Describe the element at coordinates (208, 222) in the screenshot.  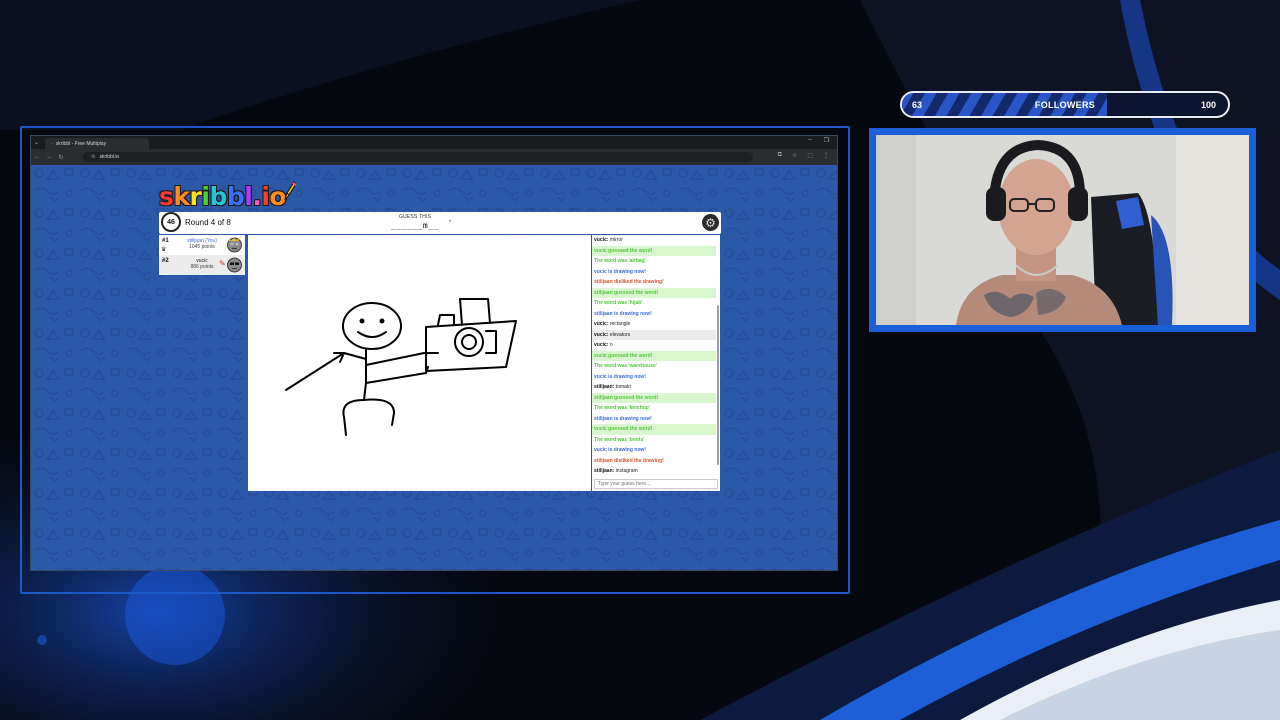
I see `round-indicator: Round 4 of 8` at that location.